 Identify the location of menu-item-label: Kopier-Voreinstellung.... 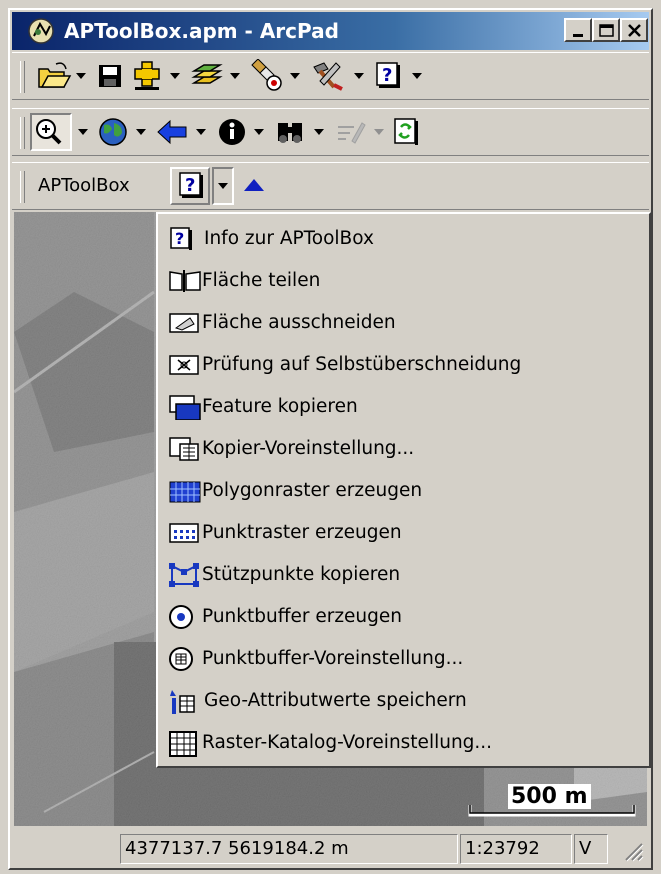
(308, 448).